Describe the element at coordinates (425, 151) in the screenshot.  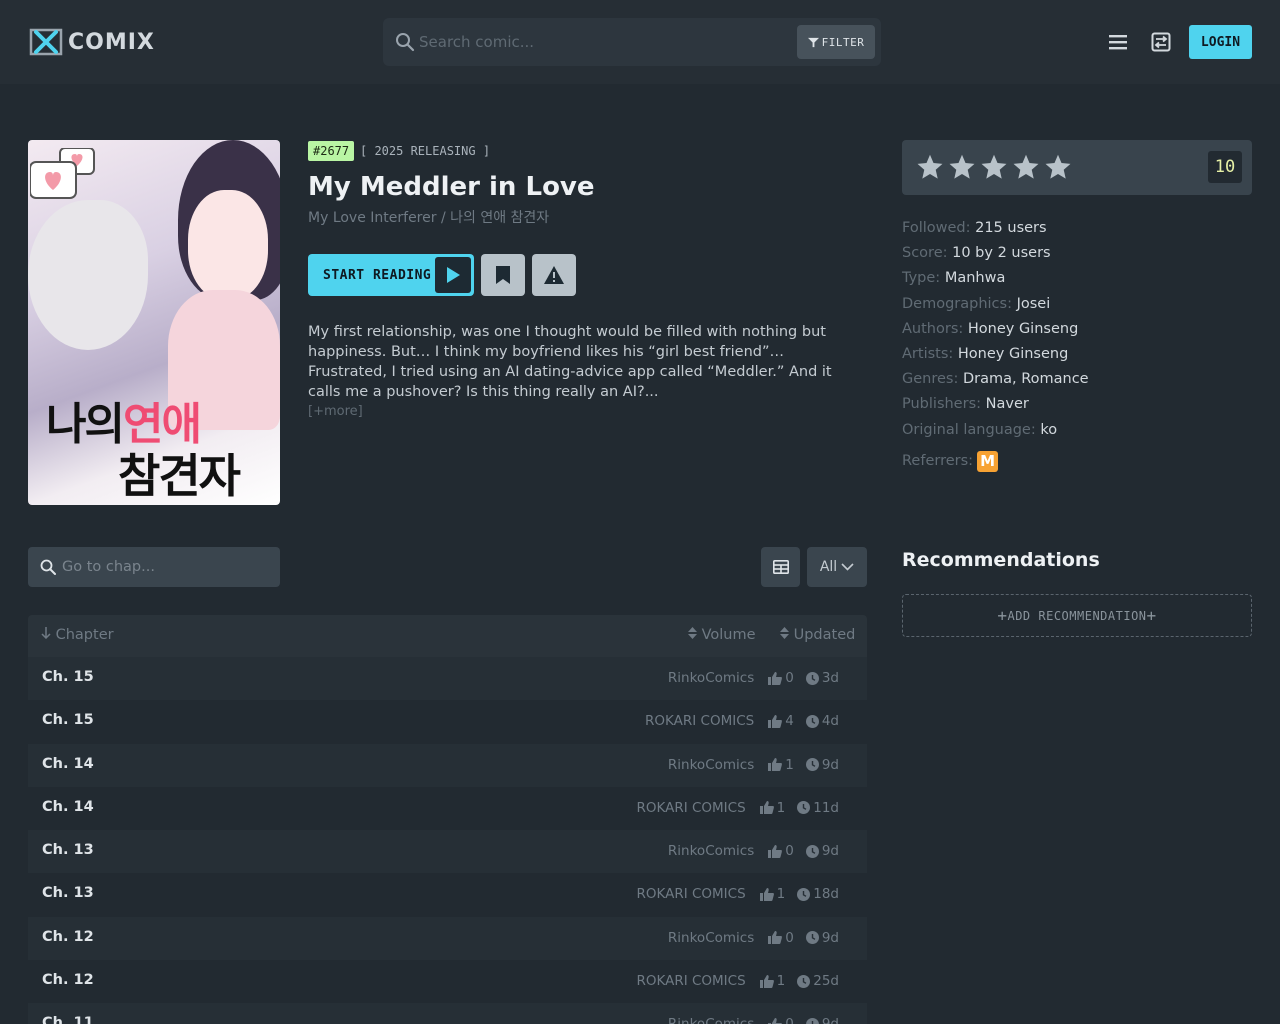
I see `release-status: [ 2025 RELEASING ]` at that location.